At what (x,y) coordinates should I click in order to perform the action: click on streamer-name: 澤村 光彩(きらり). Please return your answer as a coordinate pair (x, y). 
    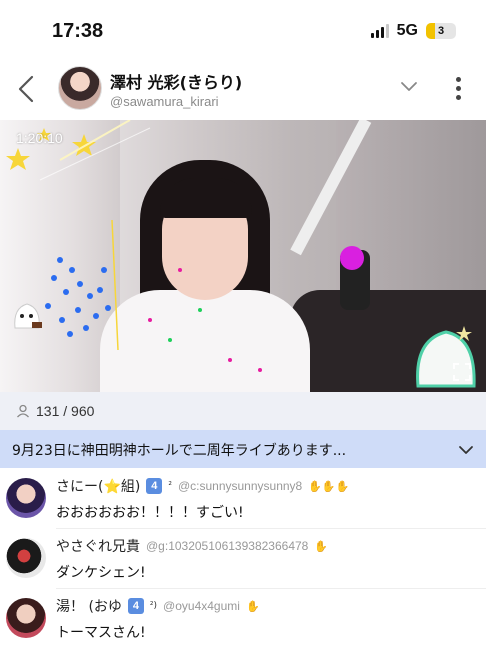
    Looking at the image, I should click on (176, 81).